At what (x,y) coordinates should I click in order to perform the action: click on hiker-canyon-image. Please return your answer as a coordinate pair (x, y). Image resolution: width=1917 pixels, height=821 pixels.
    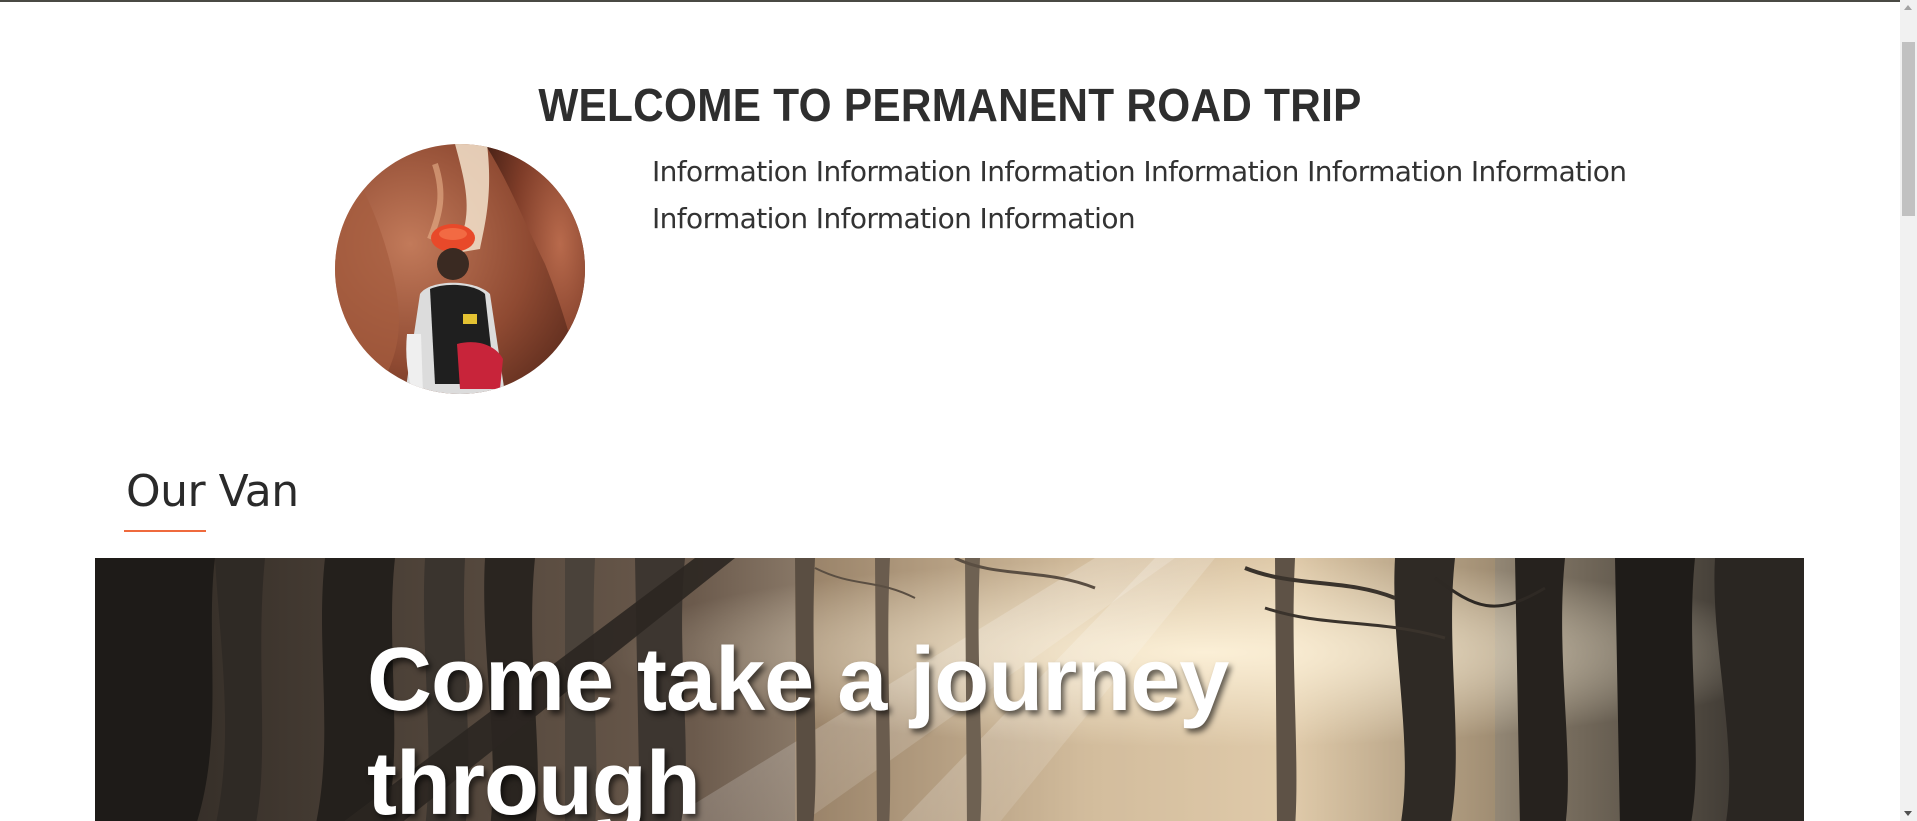
    Looking at the image, I should click on (460, 269).